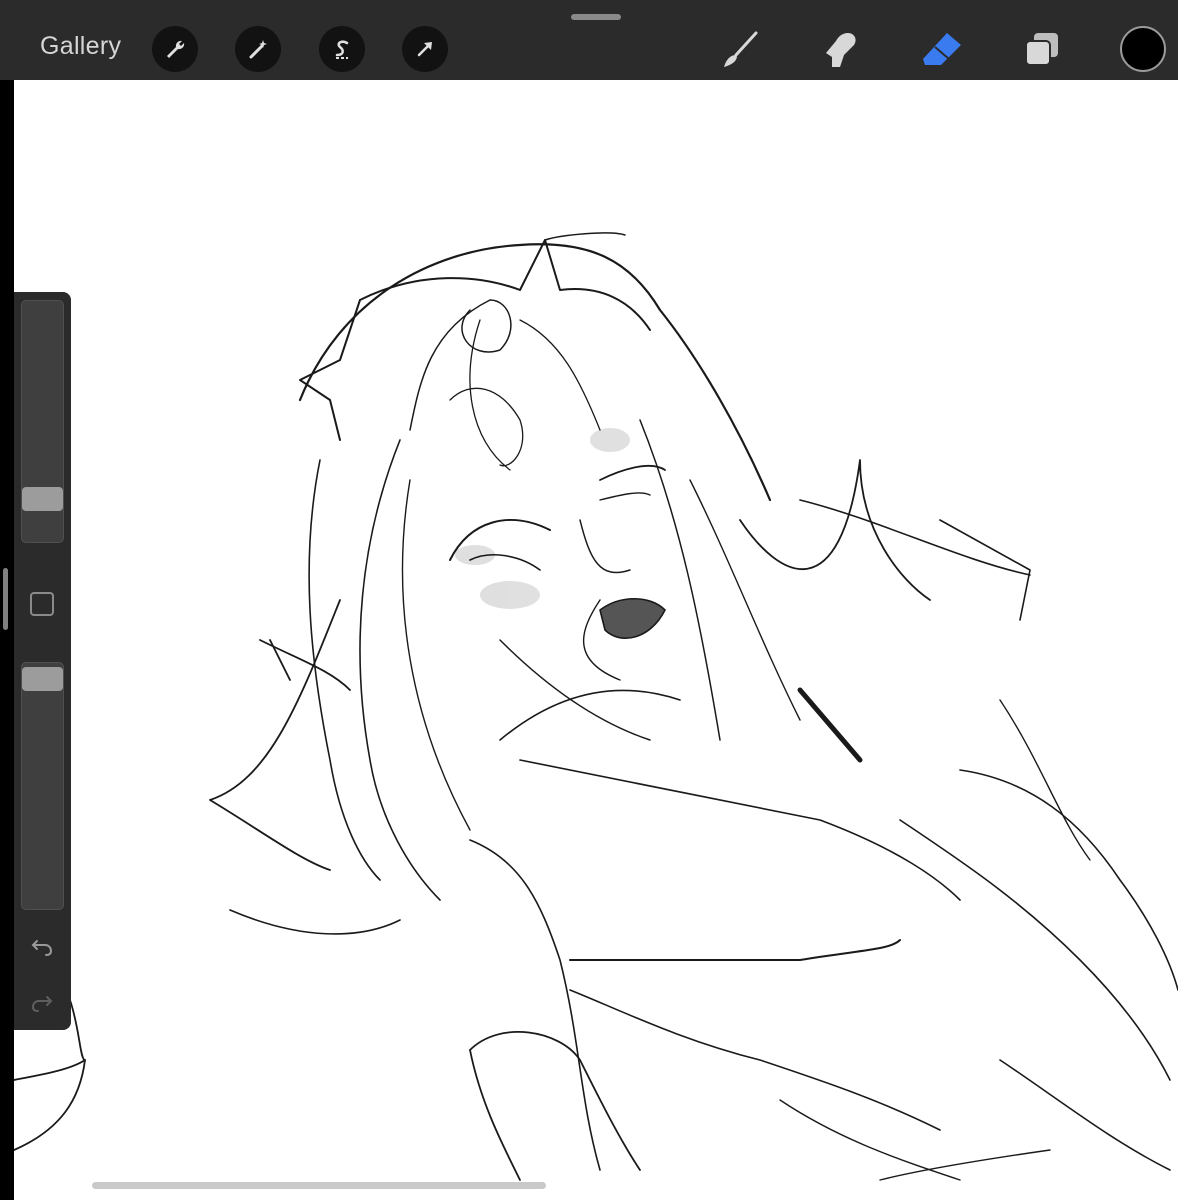  I want to click on transform-arrow-icon, so click(425, 49).